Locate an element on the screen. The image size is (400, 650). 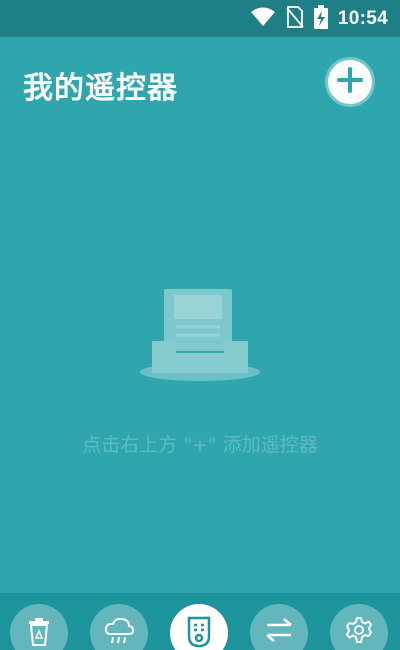
swap-arrows-icon is located at coordinates (279, 632).